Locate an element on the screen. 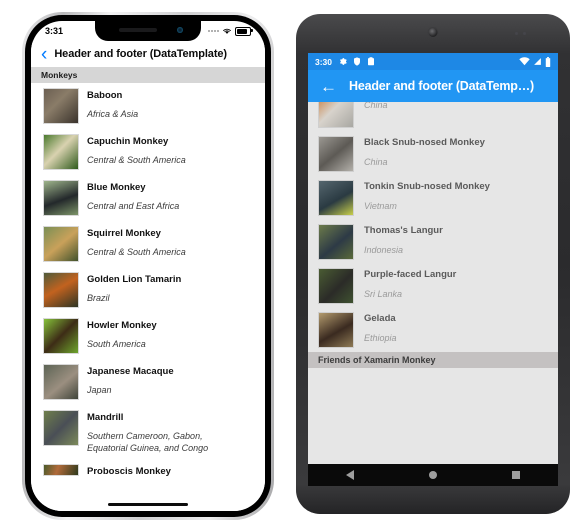 The width and height of the screenshot is (588, 529). monkey-name: Mandrill is located at coordinates (105, 417).